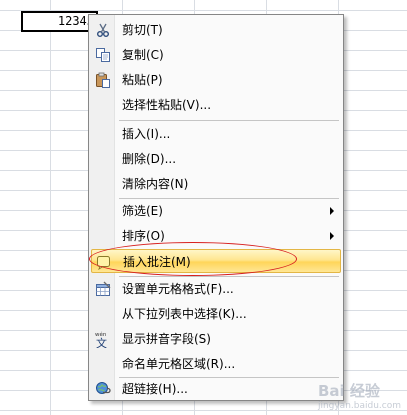  I want to click on hyperlink-icon, so click(103, 389).